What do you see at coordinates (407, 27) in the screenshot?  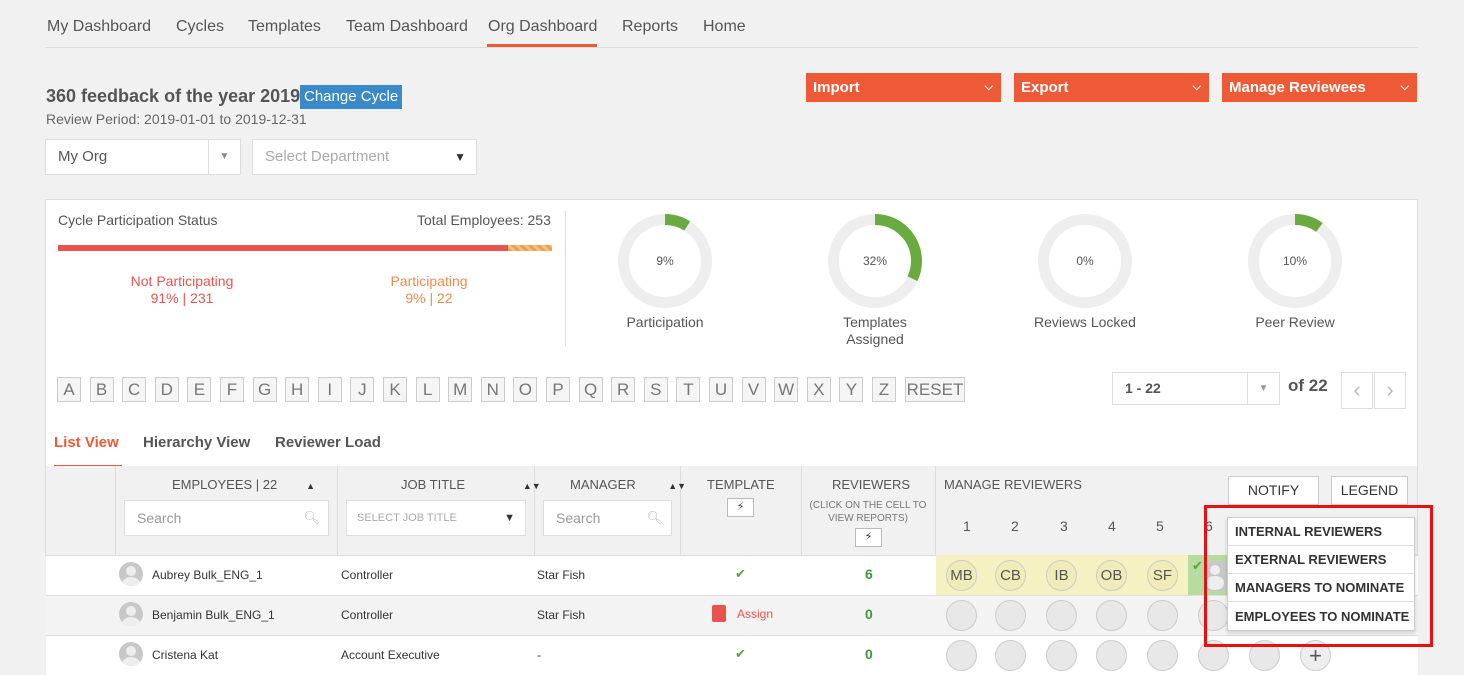 I see `nav-team-dashboard: Team Dashboard` at bounding box center [407, 27].